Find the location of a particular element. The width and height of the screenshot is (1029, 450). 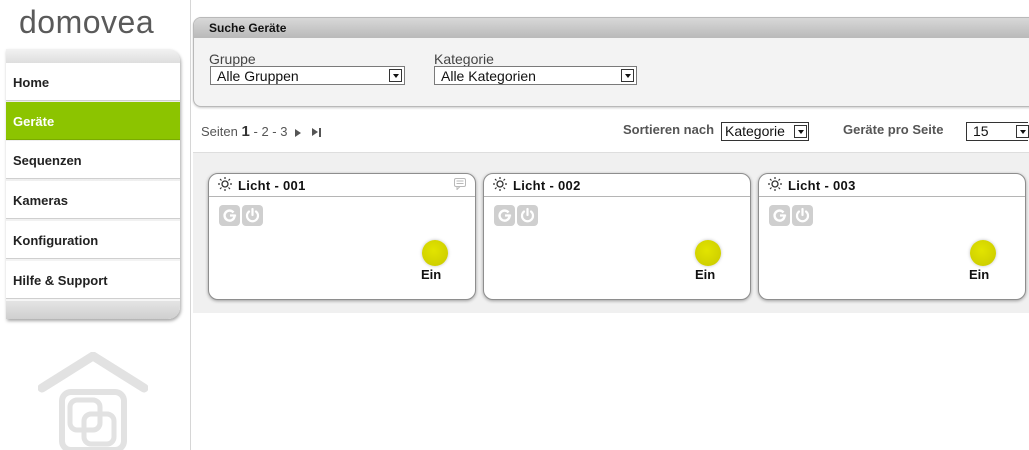

device-card-header: Licht - 001 is located at coordinates (342, 185).